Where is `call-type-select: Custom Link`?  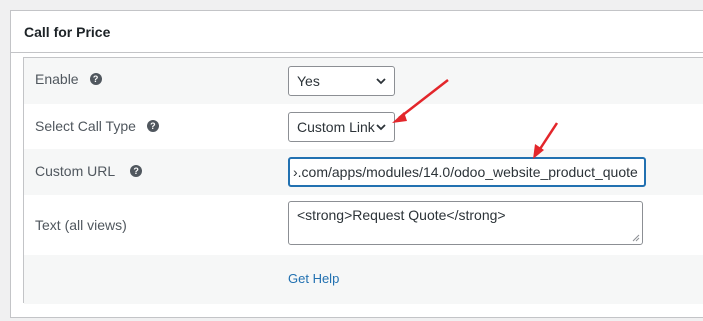
call-type-select: Custom Link is located at coordinates (341, 127).